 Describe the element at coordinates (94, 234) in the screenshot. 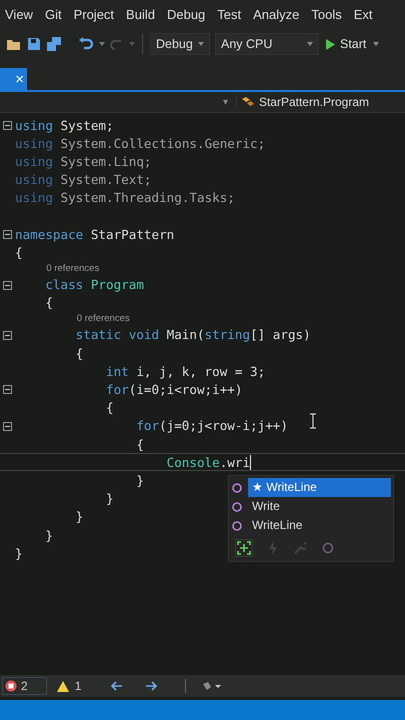

I see `code-line: namespace StarPattern` at that location.